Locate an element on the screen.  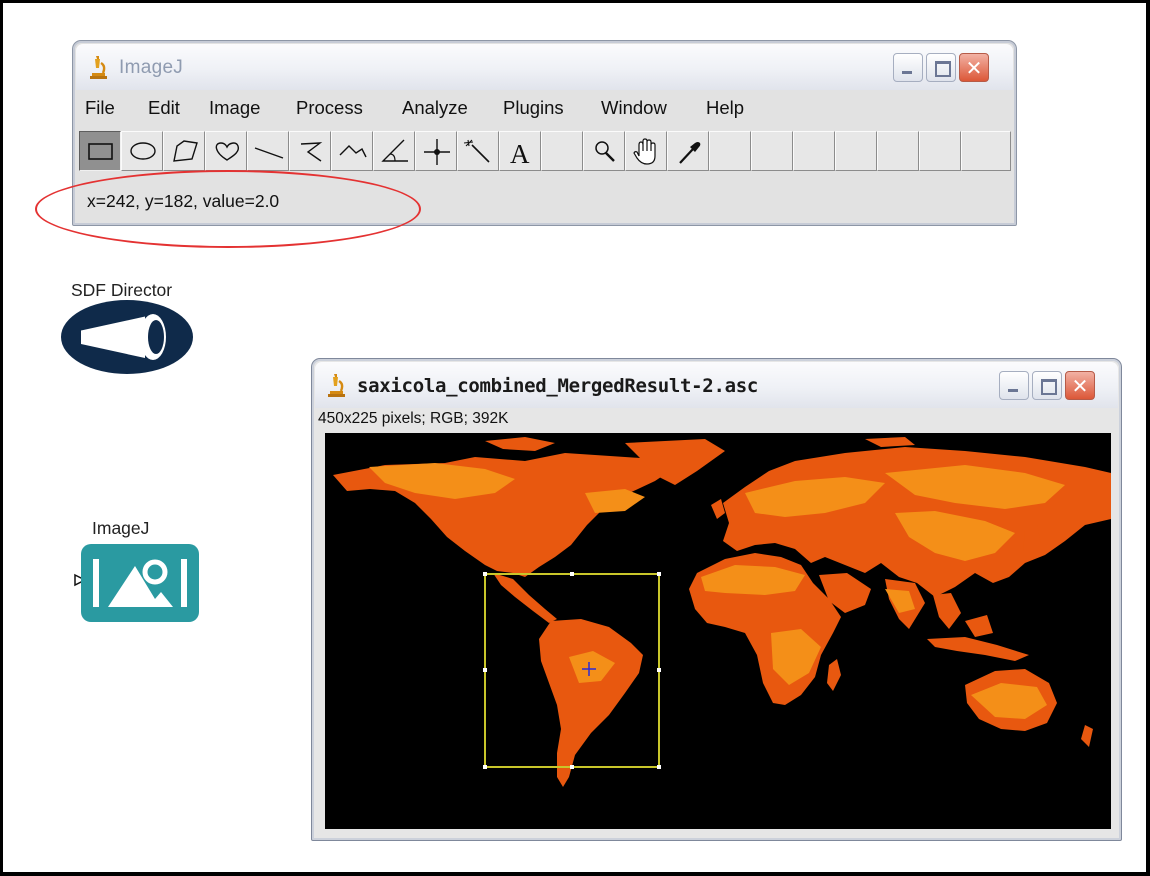
angle-icon is located at coordinates (394, 150).